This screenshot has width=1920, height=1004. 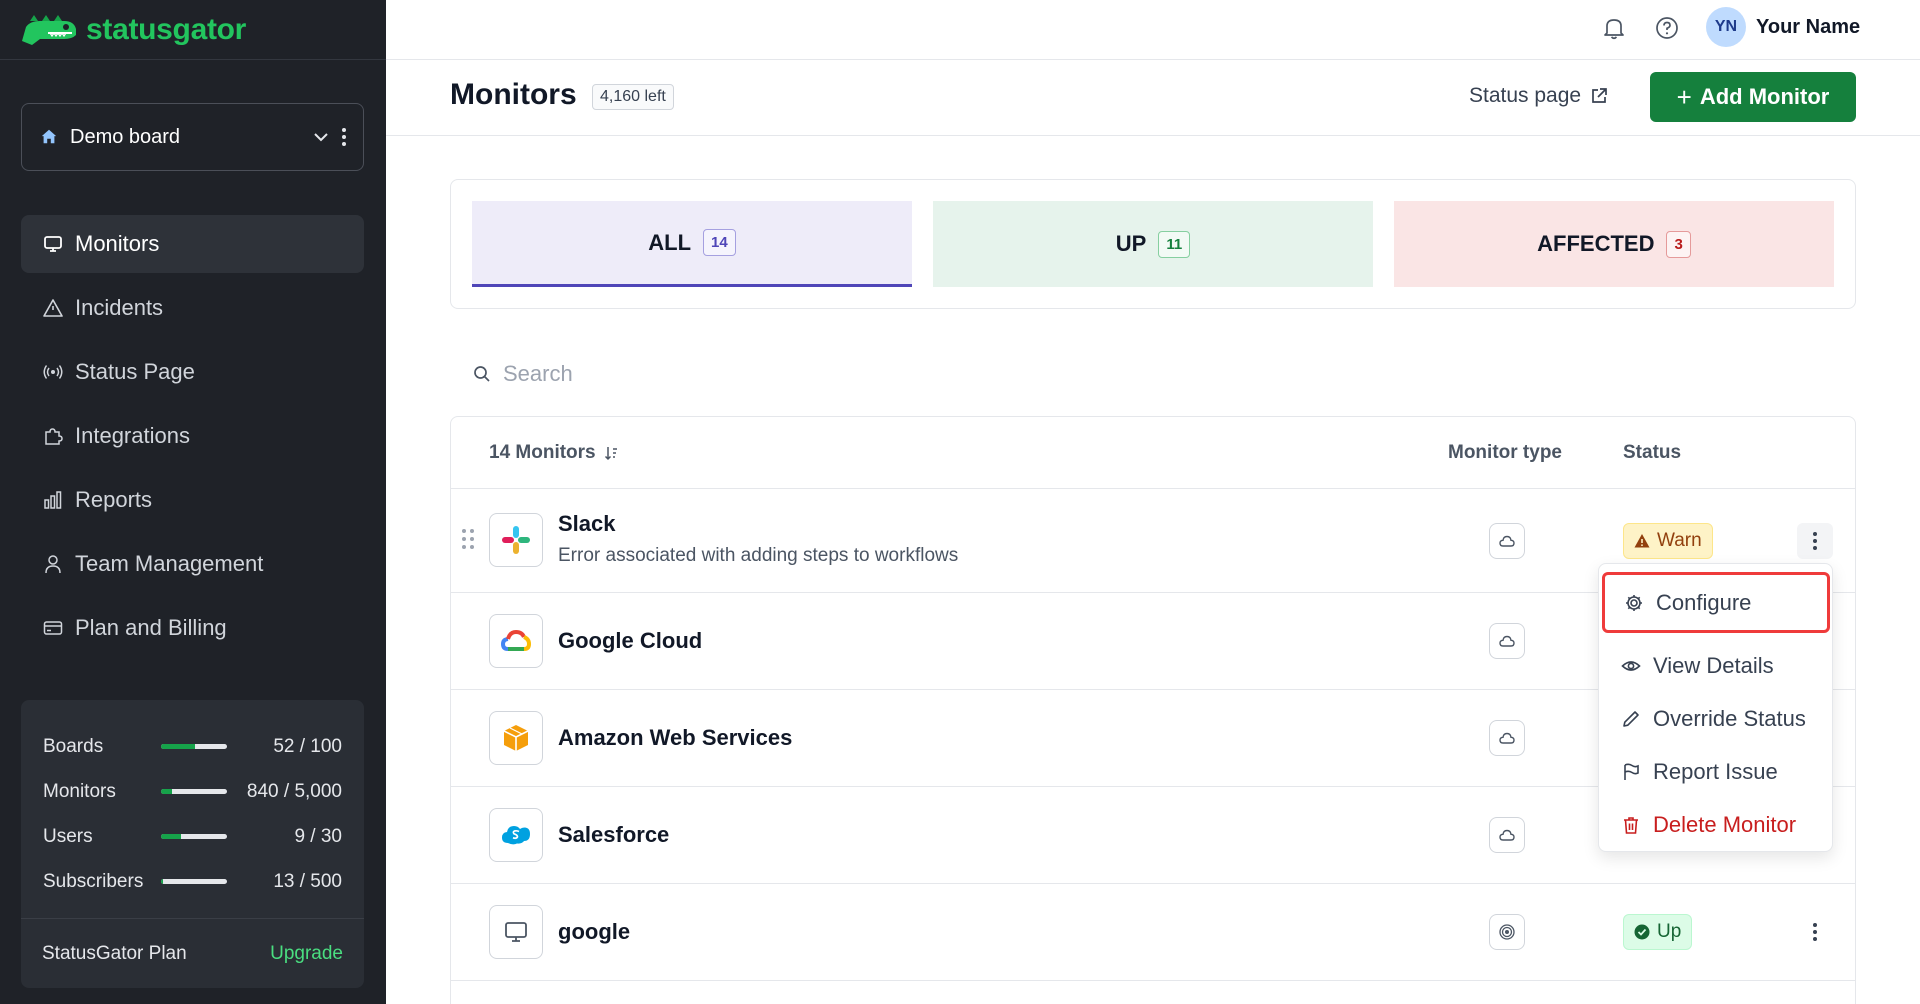 What do you see at coordinates (1808, 27) in the screenshot?
I see `user-name: Your Name` at bounding box center [1808, 27].